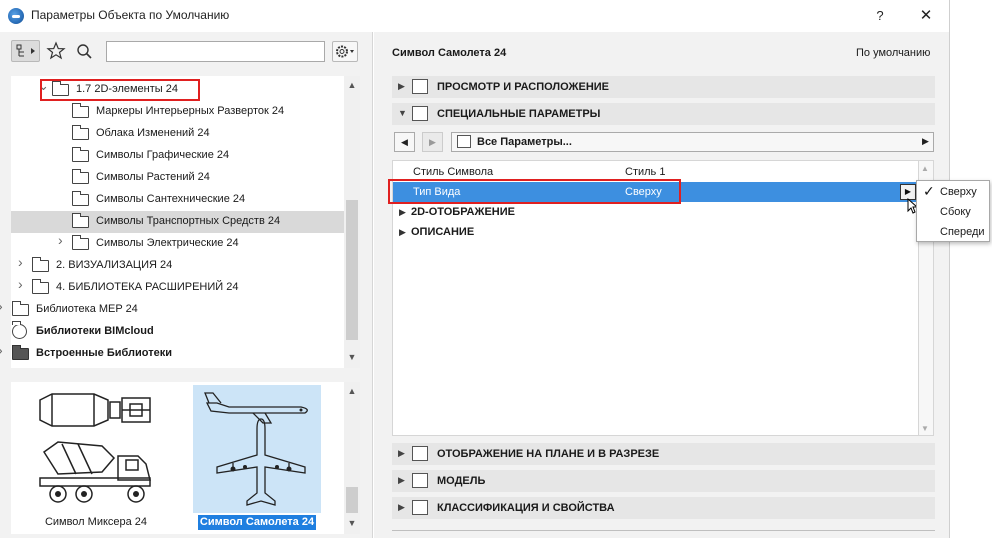 The image size is (992, 538). What do you see at coordinates (523, 87) in the screenshot?
I see `section-title: ПРОСМОТР И РАСПОЛОЖЕНИЕ` at bounding box center [523, 87].